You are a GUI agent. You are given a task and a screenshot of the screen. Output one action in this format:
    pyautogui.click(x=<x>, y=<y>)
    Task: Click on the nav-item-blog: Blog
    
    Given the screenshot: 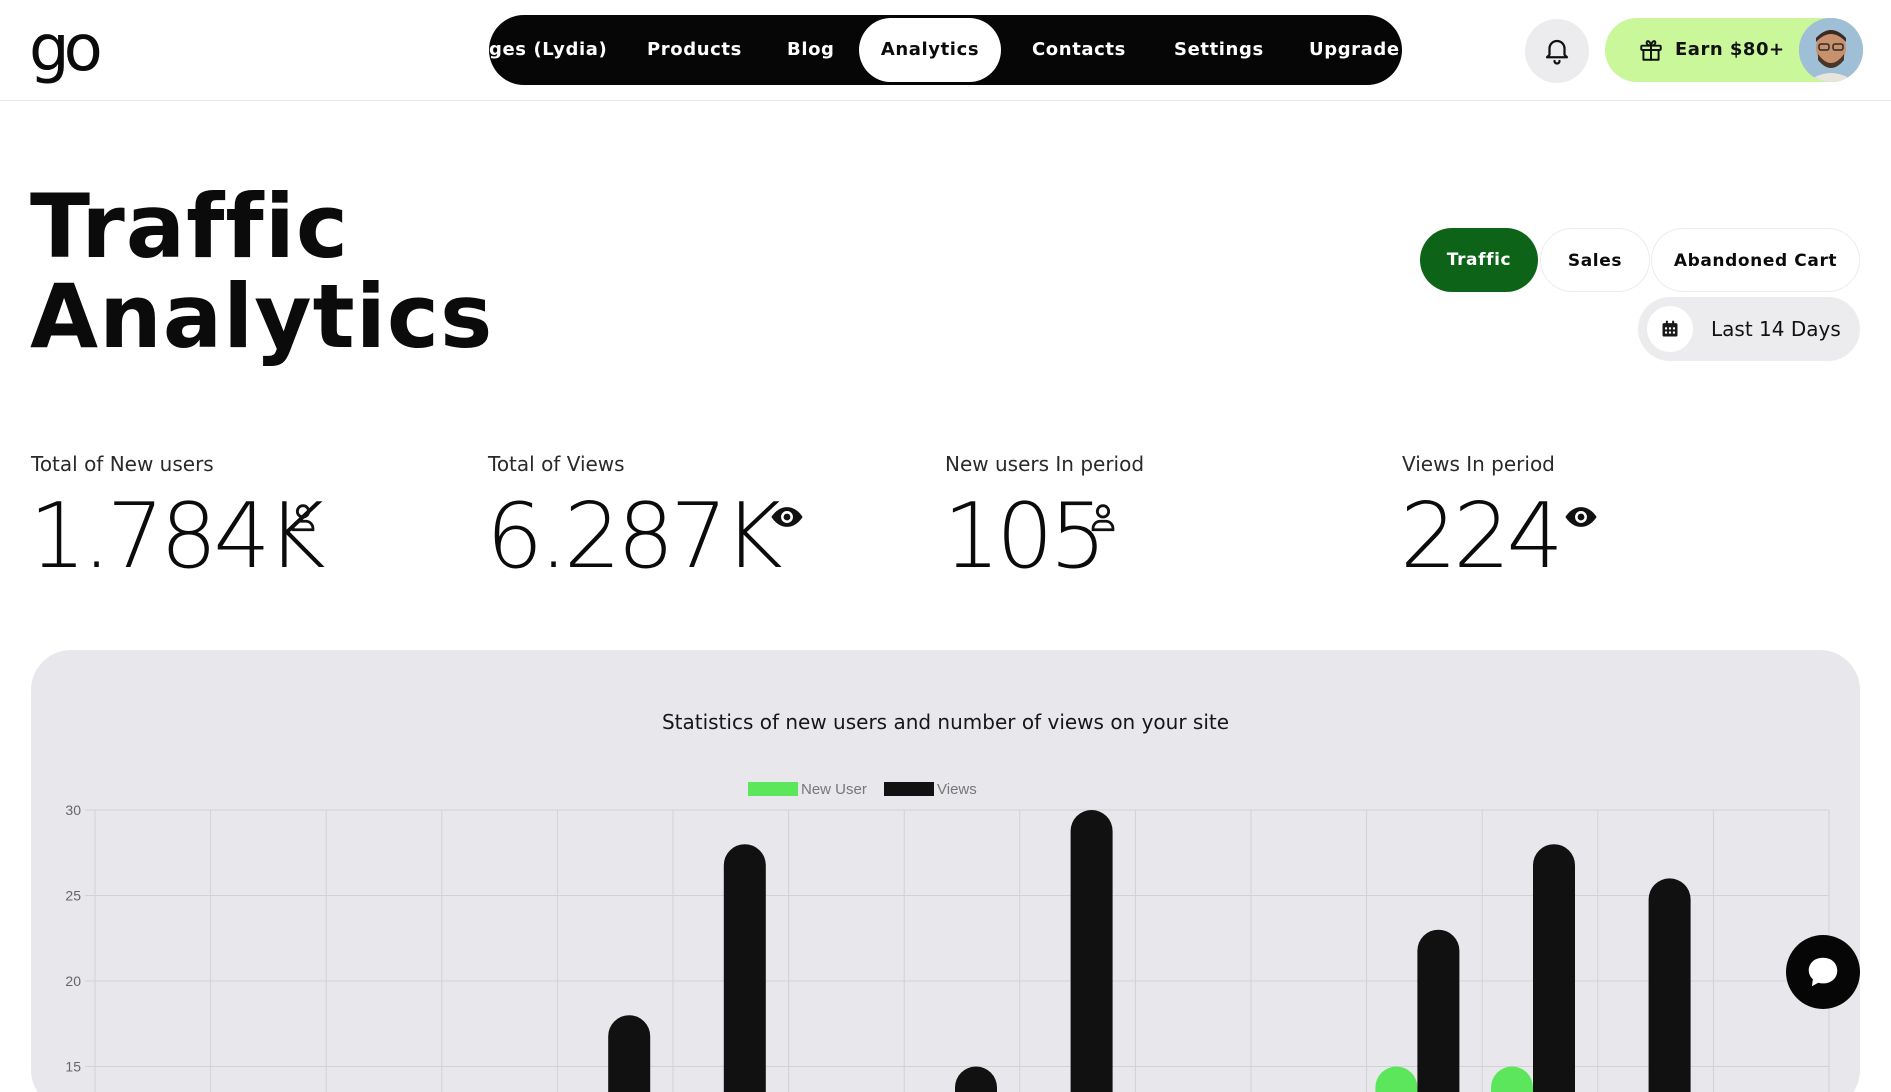 What is the action you would take?
    pyautogui.click(x=811, y=50)
    